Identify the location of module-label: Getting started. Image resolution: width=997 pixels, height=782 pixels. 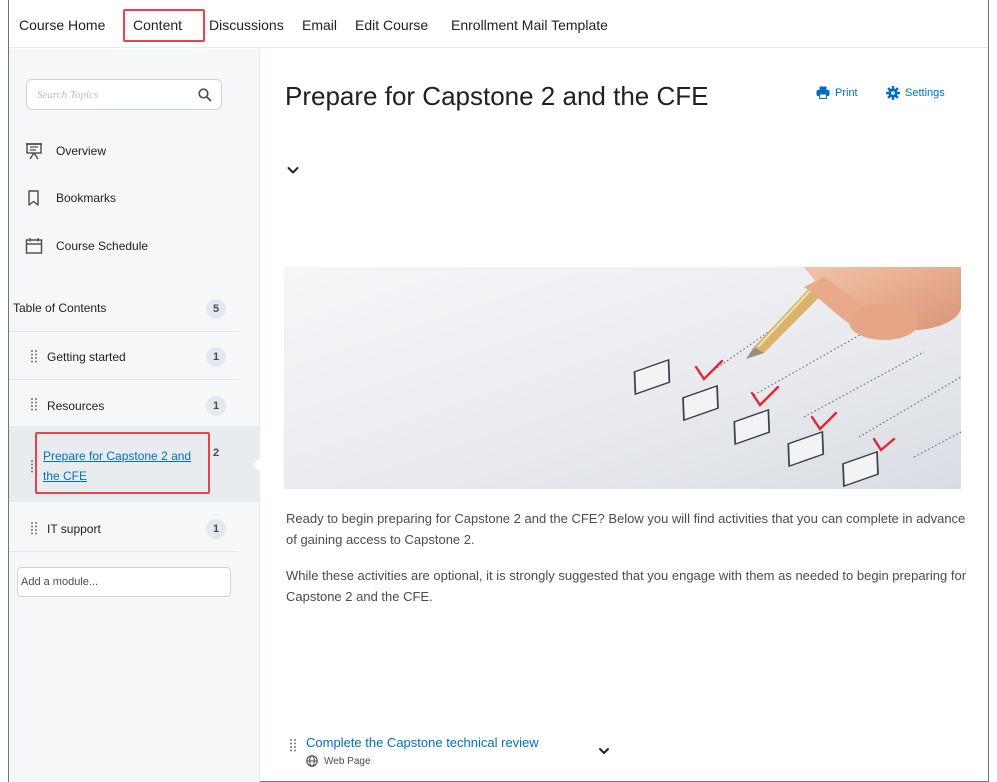
(86, 357).